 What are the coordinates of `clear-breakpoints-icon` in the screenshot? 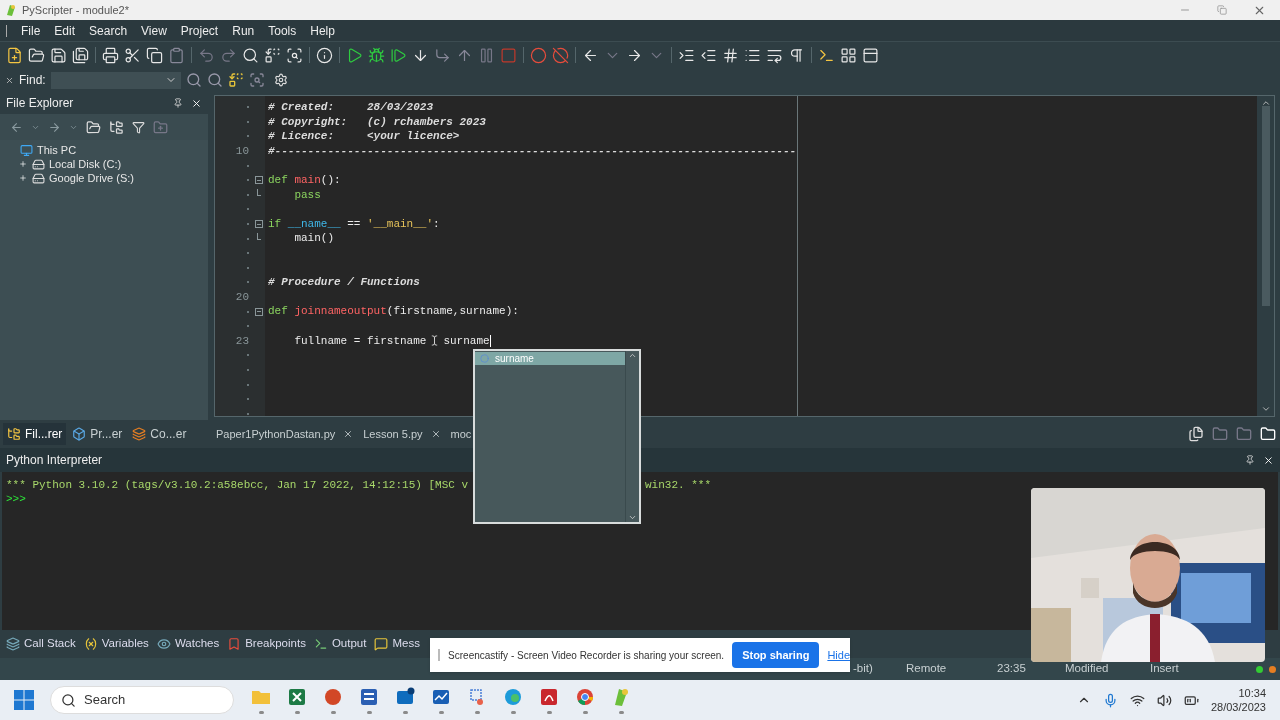 It's located at (560, 55).